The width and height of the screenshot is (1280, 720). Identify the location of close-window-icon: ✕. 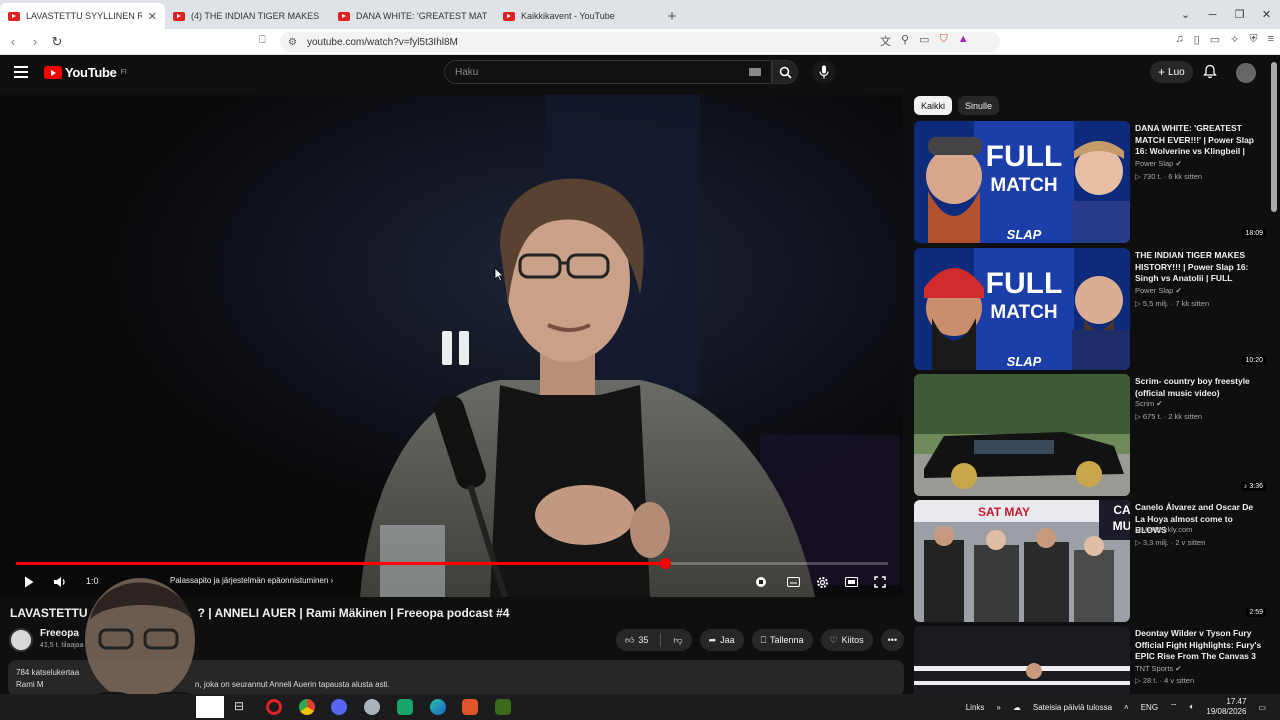
(1266, 14).